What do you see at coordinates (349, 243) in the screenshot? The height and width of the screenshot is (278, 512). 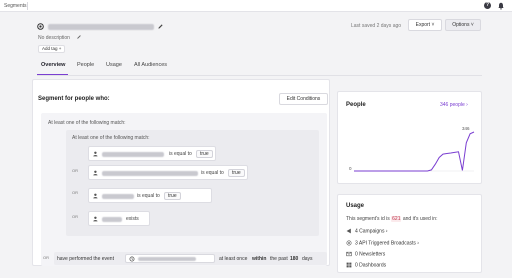 I see `broadcast-icon` at bounding box center [349, 243].